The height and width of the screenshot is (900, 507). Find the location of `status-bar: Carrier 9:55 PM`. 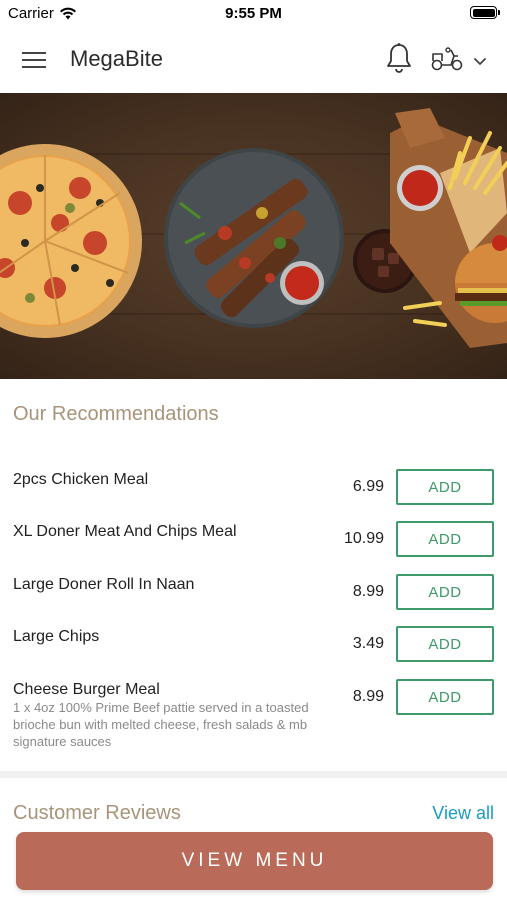

status-bar: Carrier 9:55 PM is located at coordinates (253, 14).